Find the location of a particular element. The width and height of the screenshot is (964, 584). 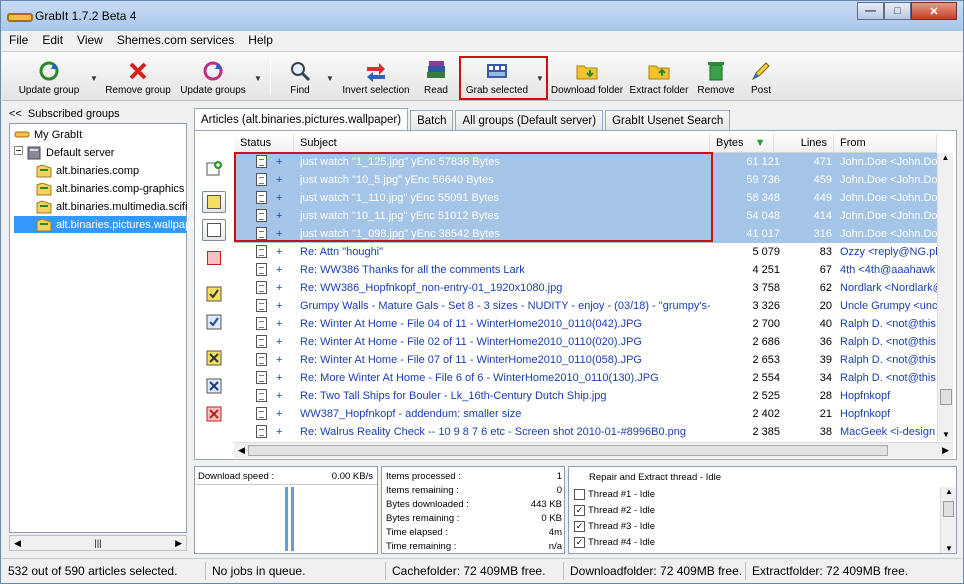

error-filter-button is located at coordinates (214, 258).